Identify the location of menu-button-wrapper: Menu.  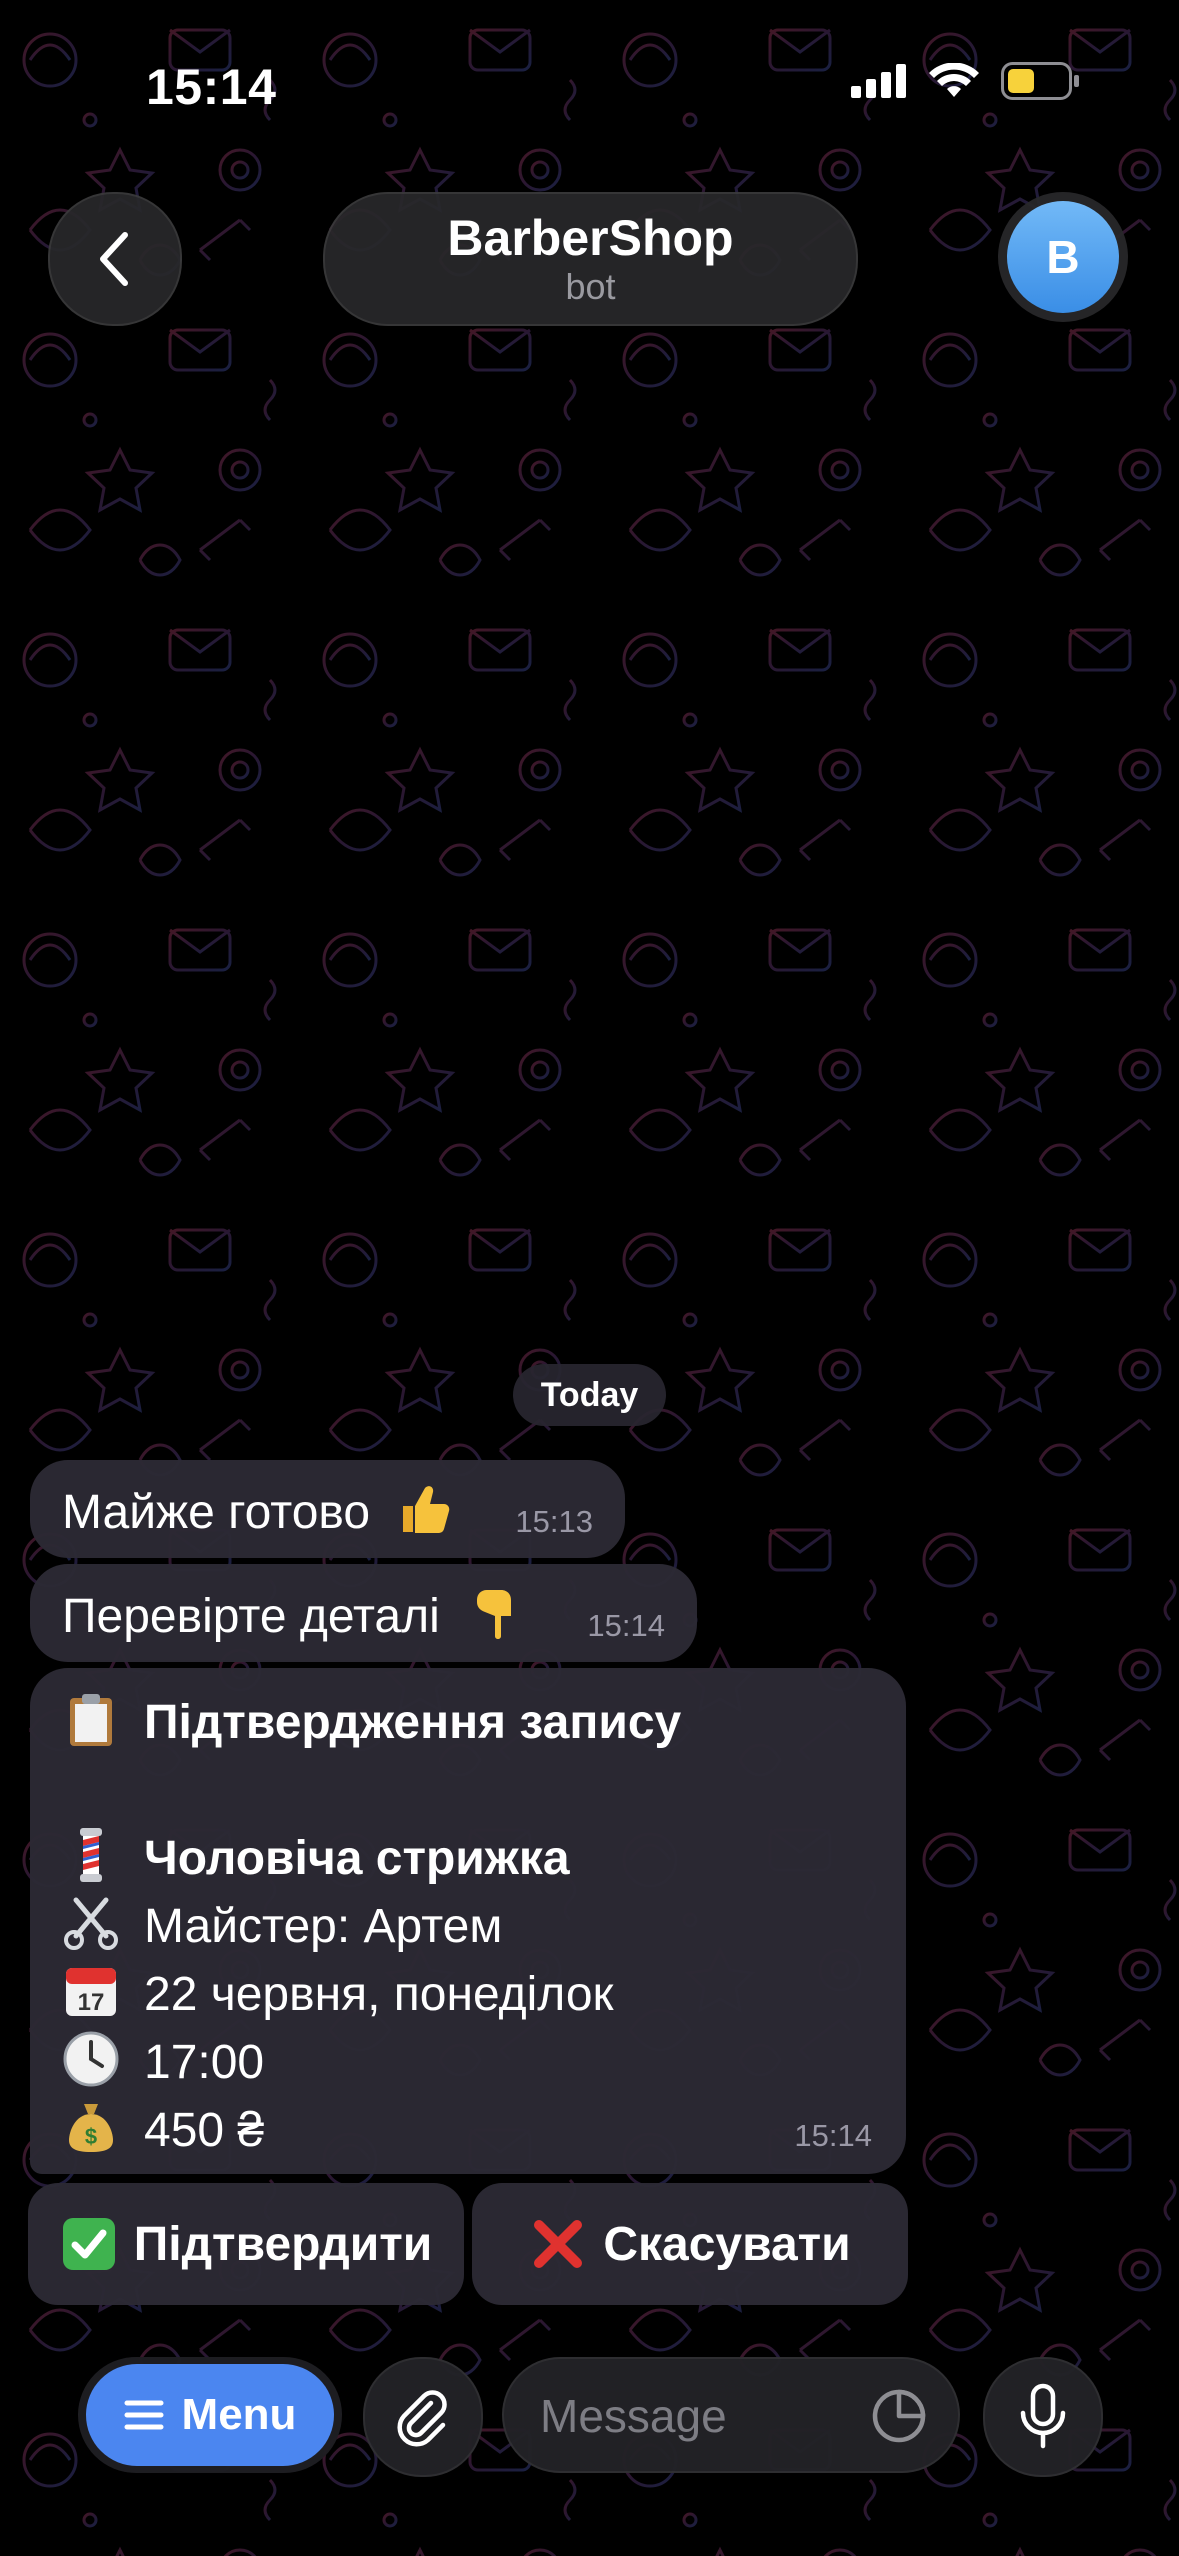
(210, 2415).